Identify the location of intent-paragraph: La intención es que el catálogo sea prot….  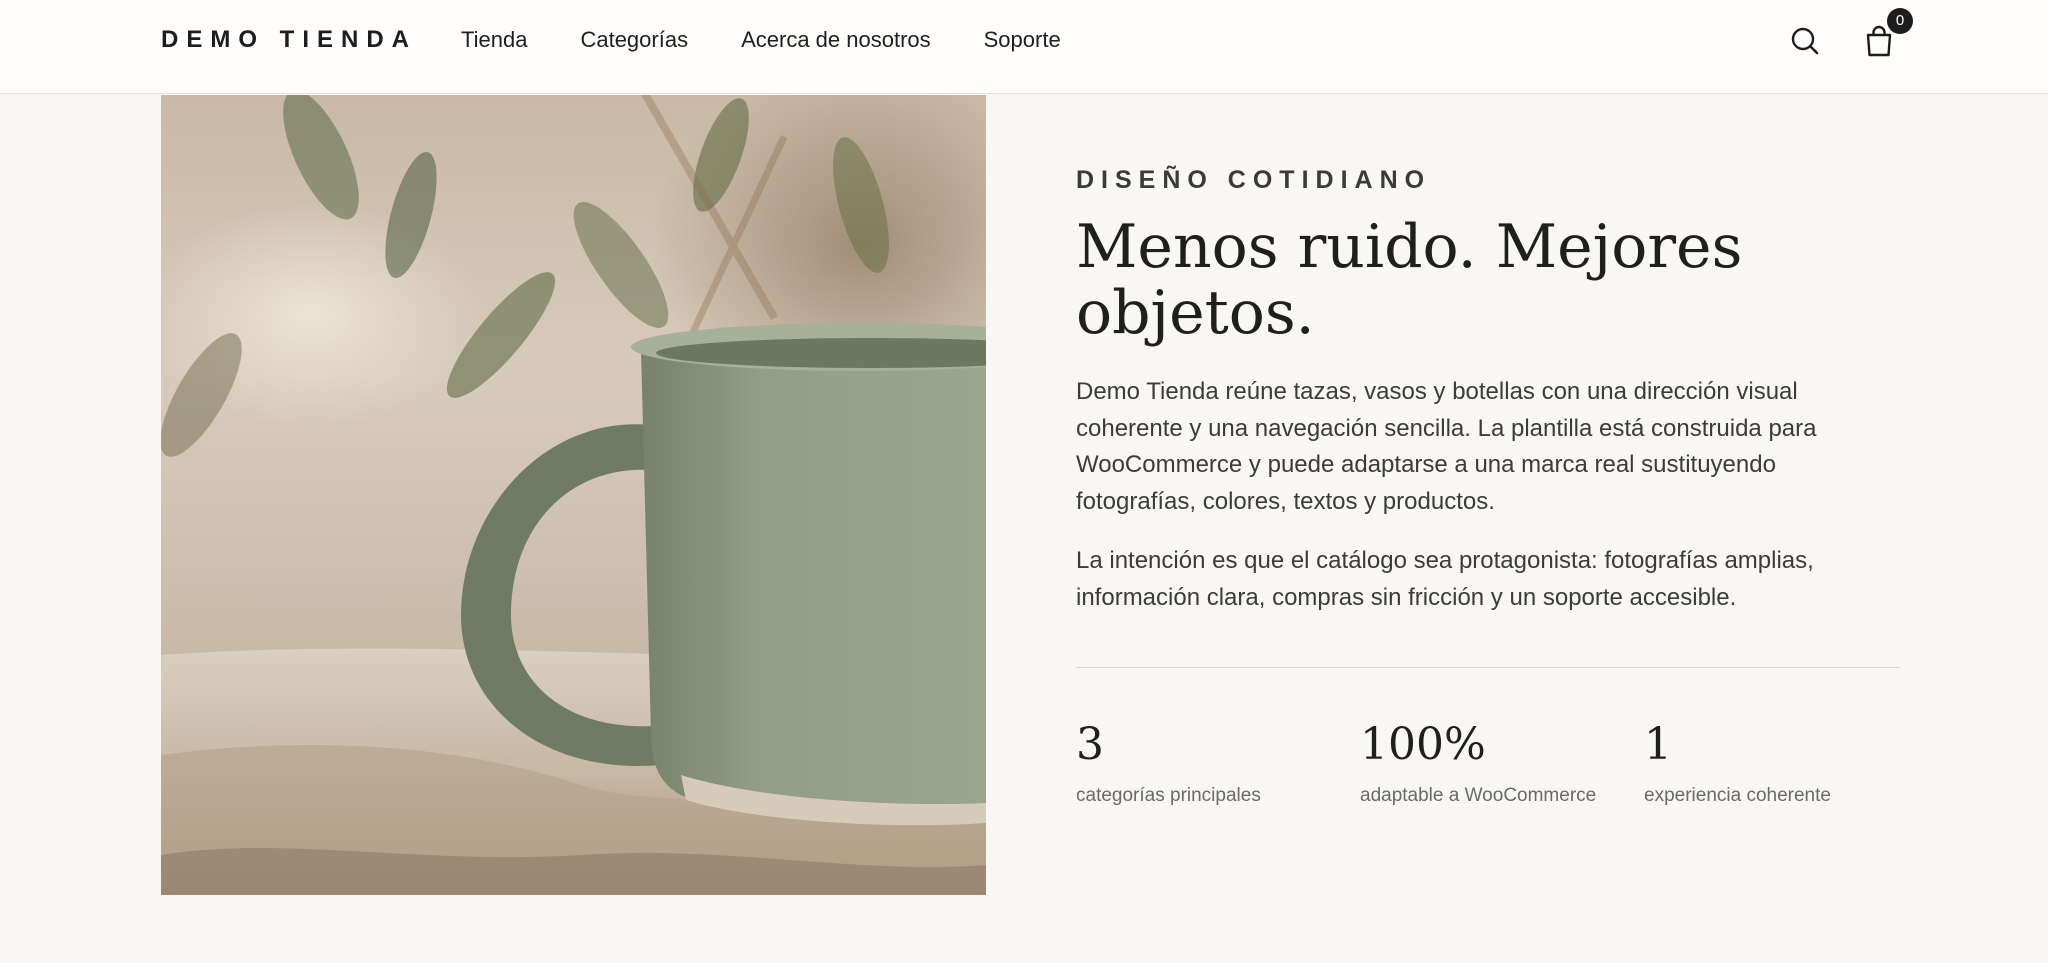
(1445, 579).